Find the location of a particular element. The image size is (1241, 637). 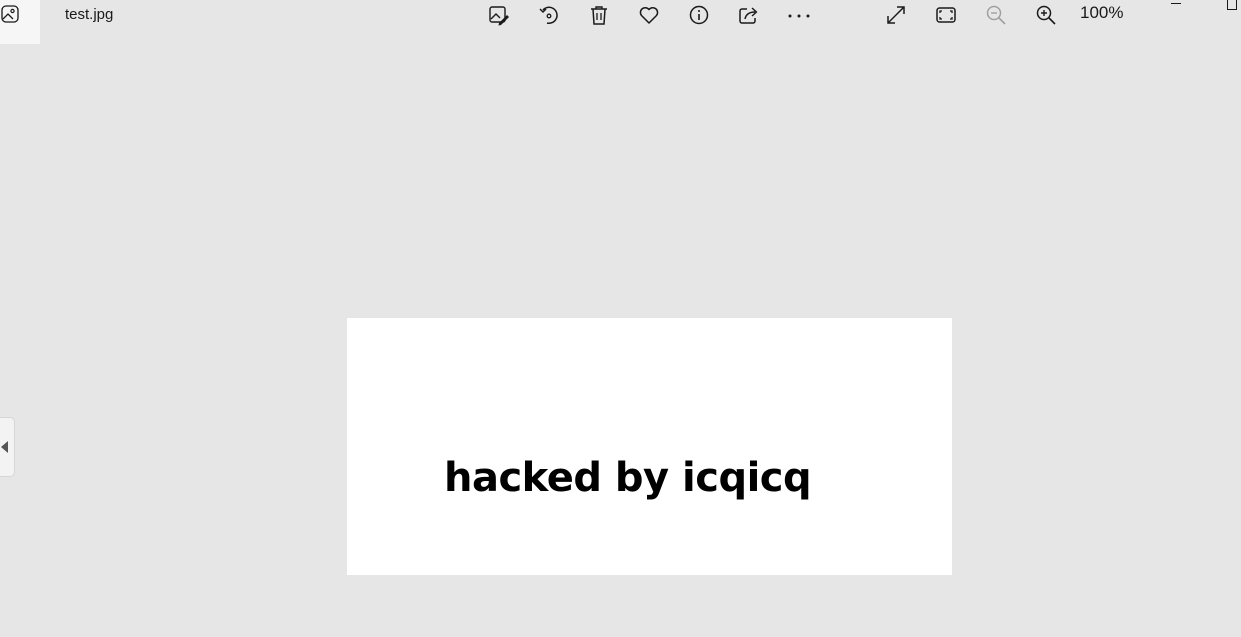

info-icon is located at coordinates (699, 15).